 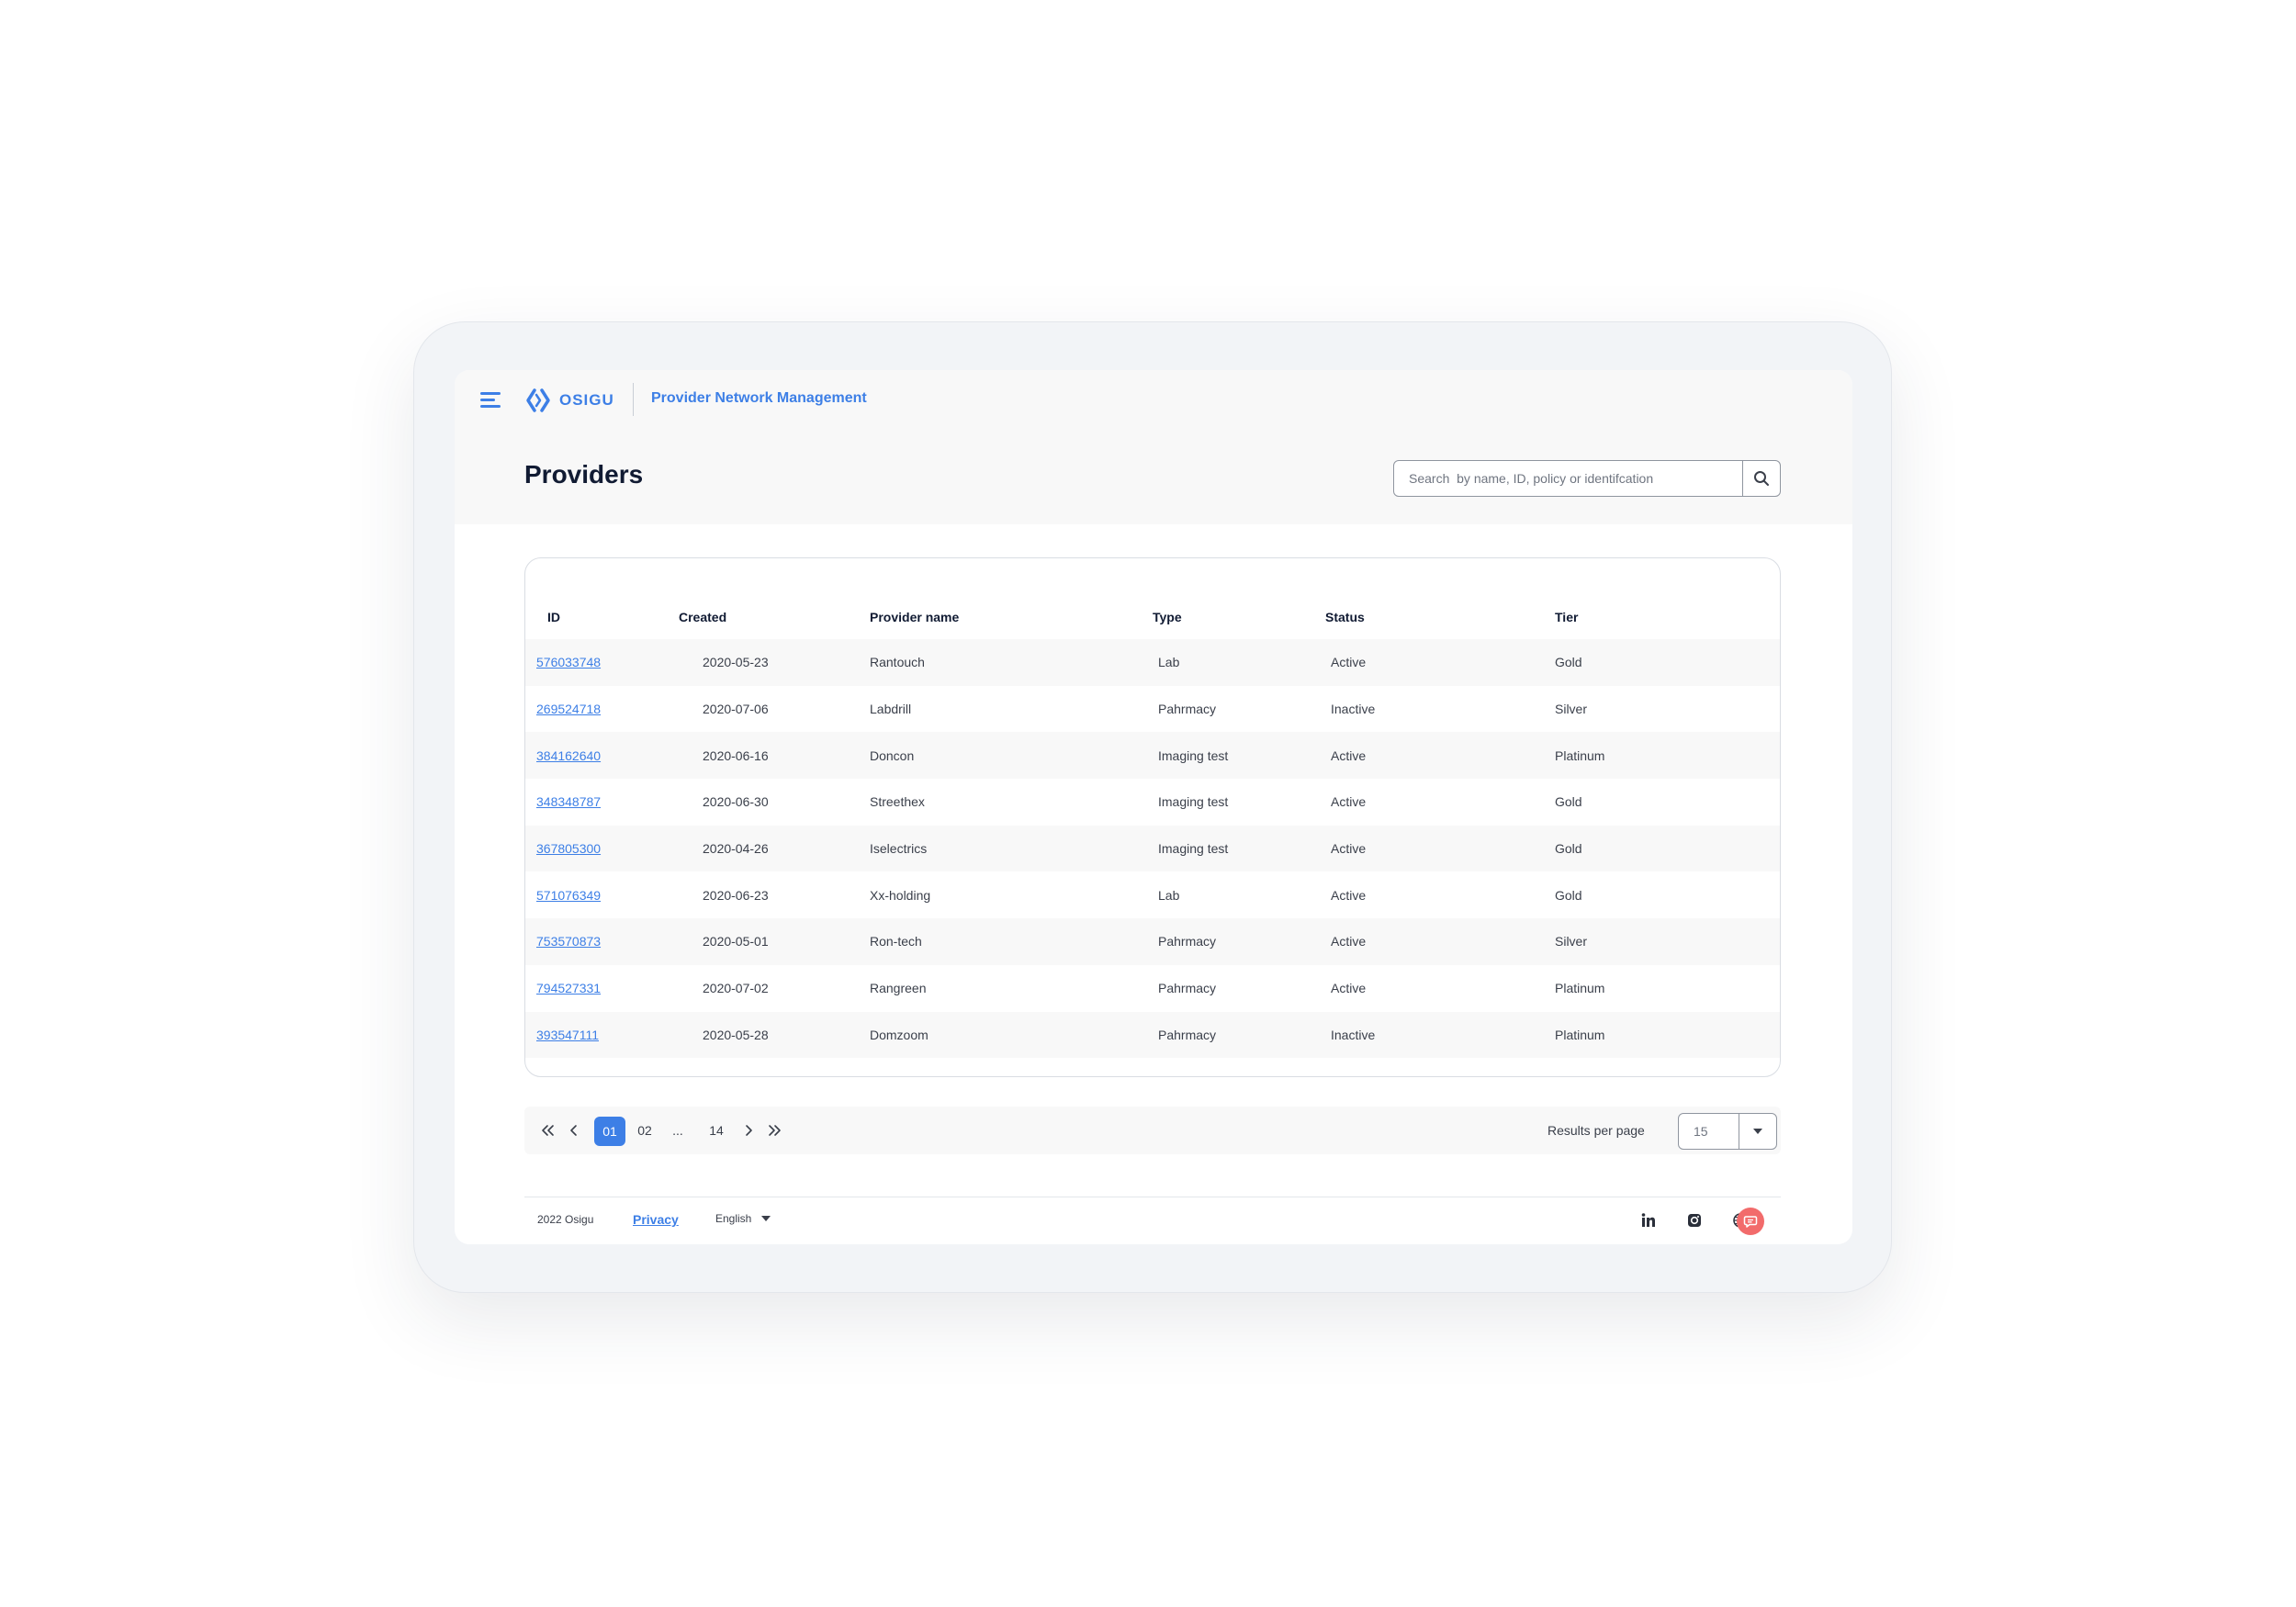 I want to click on footer: 2022 Osigu Privacy English, so click(x=1152, y=1221).